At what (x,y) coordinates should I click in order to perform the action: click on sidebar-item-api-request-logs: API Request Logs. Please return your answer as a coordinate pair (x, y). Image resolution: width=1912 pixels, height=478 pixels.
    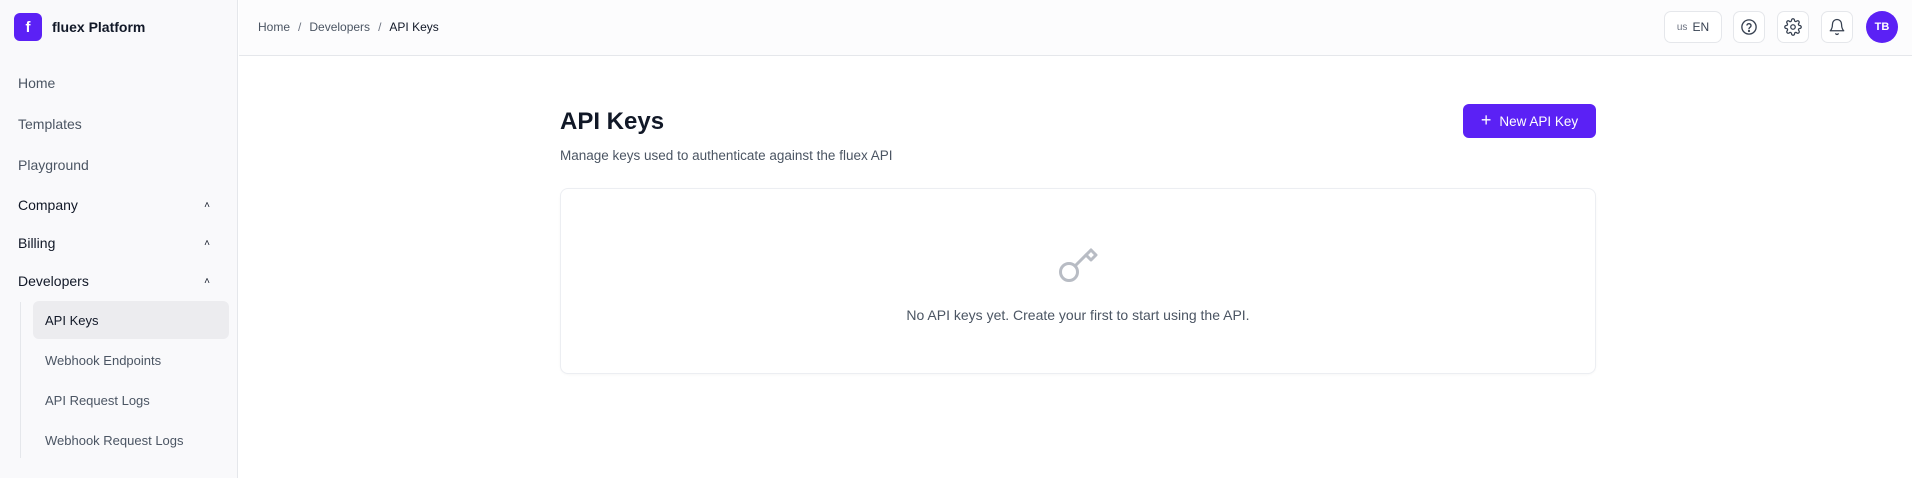
    Looking at the image, I should click on (131, 400).